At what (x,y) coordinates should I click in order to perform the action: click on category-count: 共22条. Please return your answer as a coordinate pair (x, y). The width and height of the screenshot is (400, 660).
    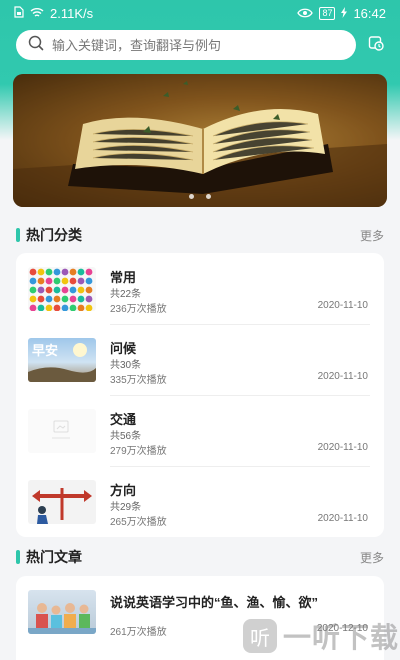
    Looking at the image, I should click on (126, 294).